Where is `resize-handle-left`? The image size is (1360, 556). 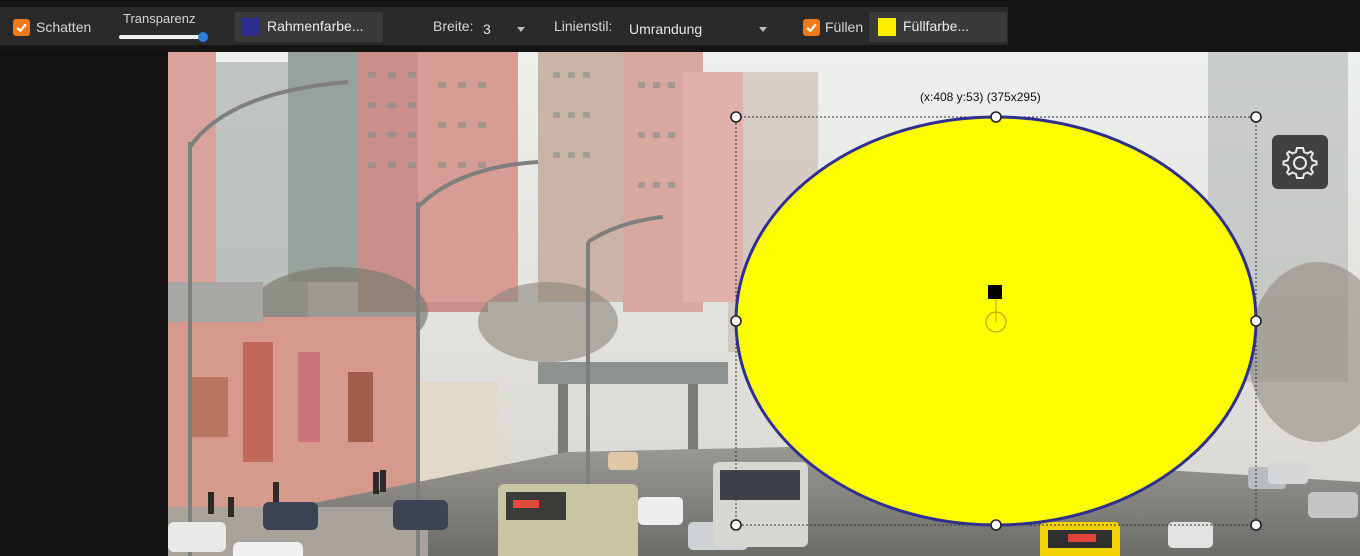 resize-handle-left is located at coordinates (736, 321).